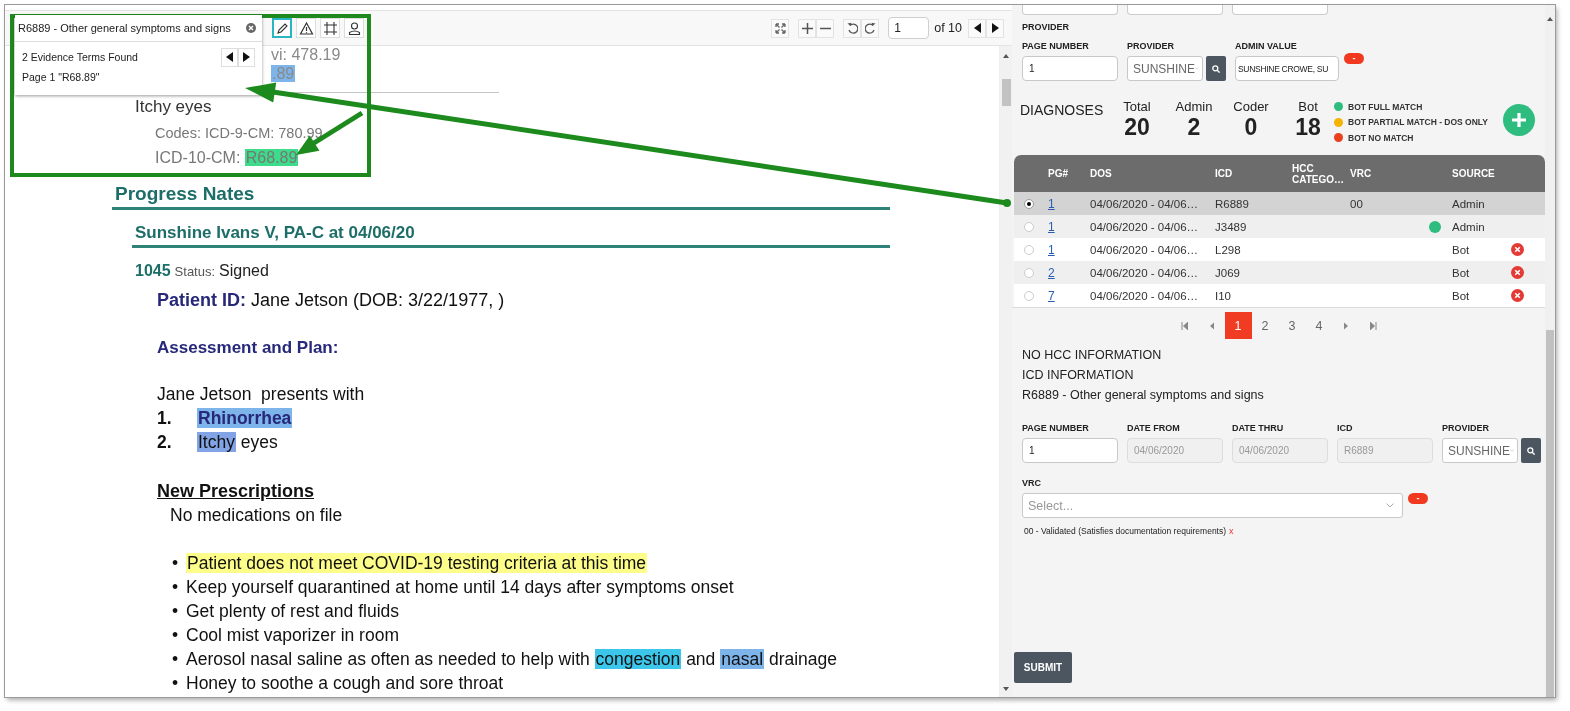  What do you see at coordinates (1381, 137) in the screenshot?
I see `legend-label: BOT NO MATCH` at bounding box center [1381, 137].